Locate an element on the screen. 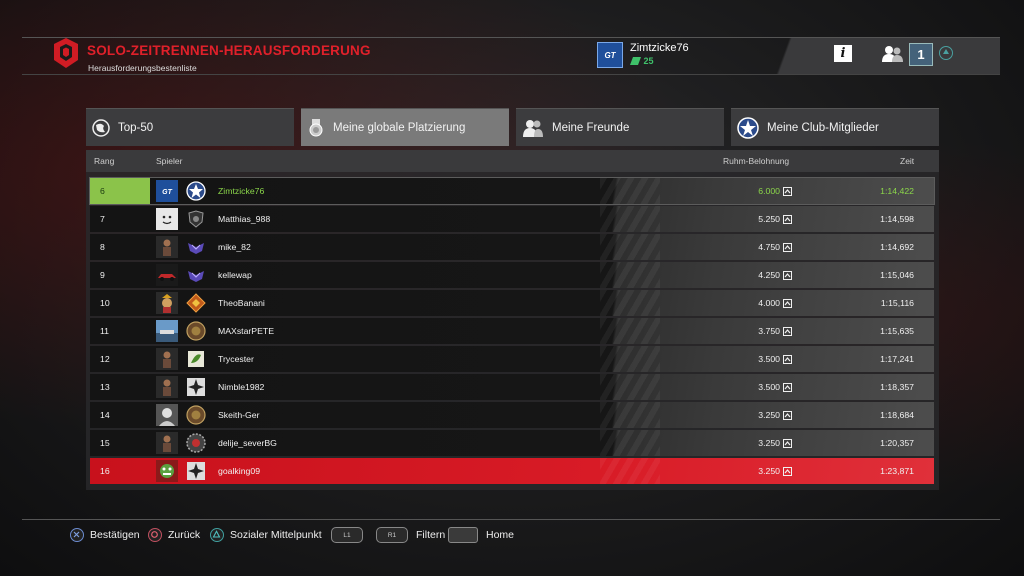  tab-my-club-members: Meine Club-Mitglieder is located at coordinates (835, 127).